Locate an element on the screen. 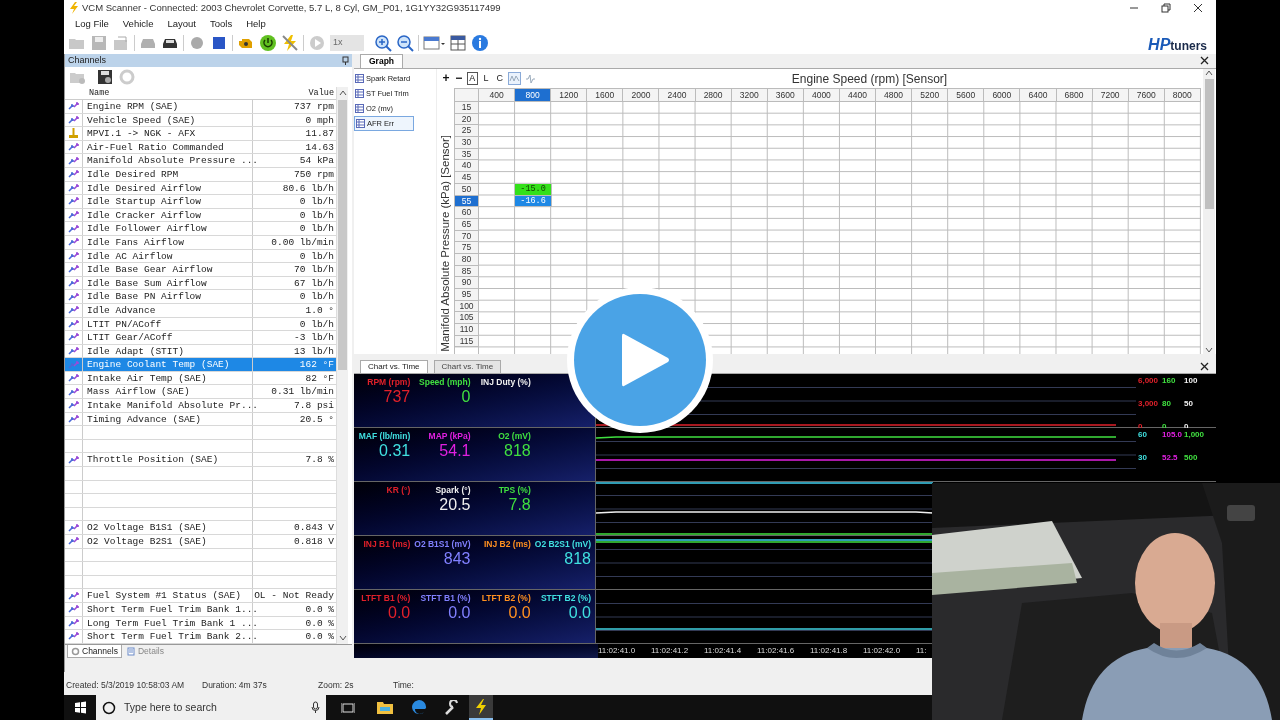 The height and width of the screenshot is (720, 1280). restore-icon is located at coordinates (1166, 8).